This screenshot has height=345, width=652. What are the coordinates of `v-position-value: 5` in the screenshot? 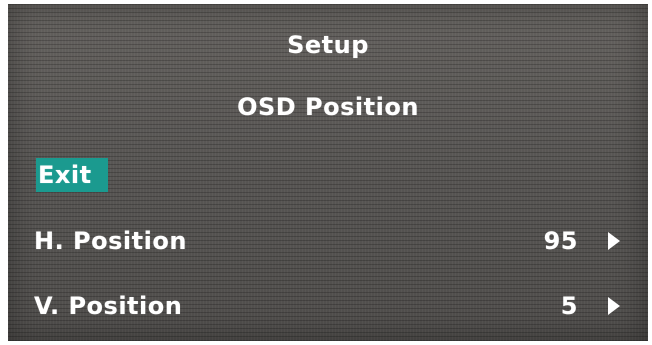 It's located at (569, 306).